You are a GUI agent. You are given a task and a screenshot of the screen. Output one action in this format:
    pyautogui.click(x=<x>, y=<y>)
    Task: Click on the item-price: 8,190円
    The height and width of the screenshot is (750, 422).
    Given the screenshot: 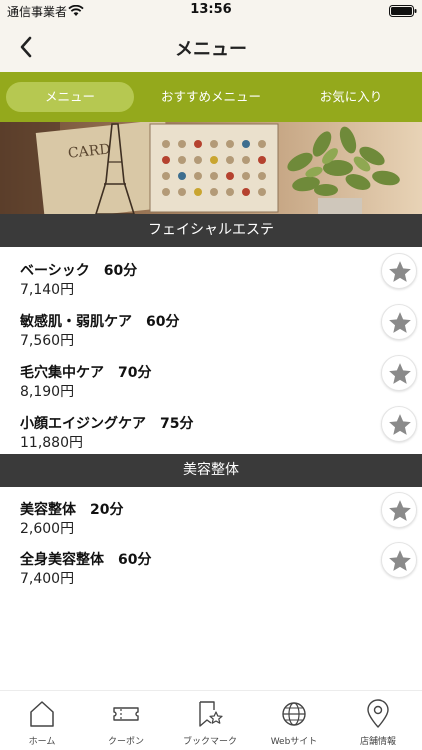 What is the action you would take?
    pyautogui.click(x=47, y=392)
    